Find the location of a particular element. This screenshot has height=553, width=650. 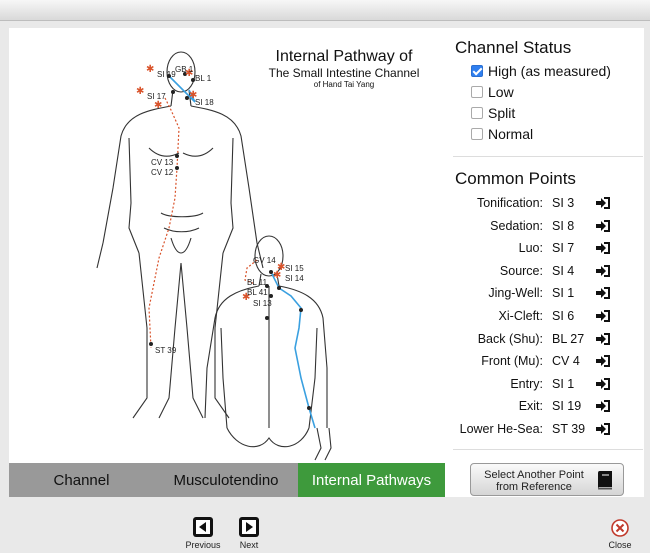

point-value: ST 39 is located at coordinates (569, 429).